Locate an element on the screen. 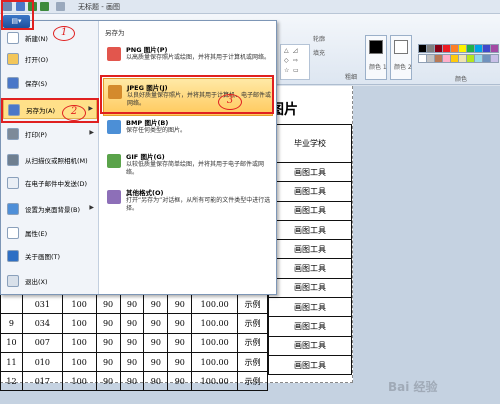 Image resolution: width=500 pixels, height=404 pixels. color1-button: 颜色 1 is located at coordinates (376, 57).